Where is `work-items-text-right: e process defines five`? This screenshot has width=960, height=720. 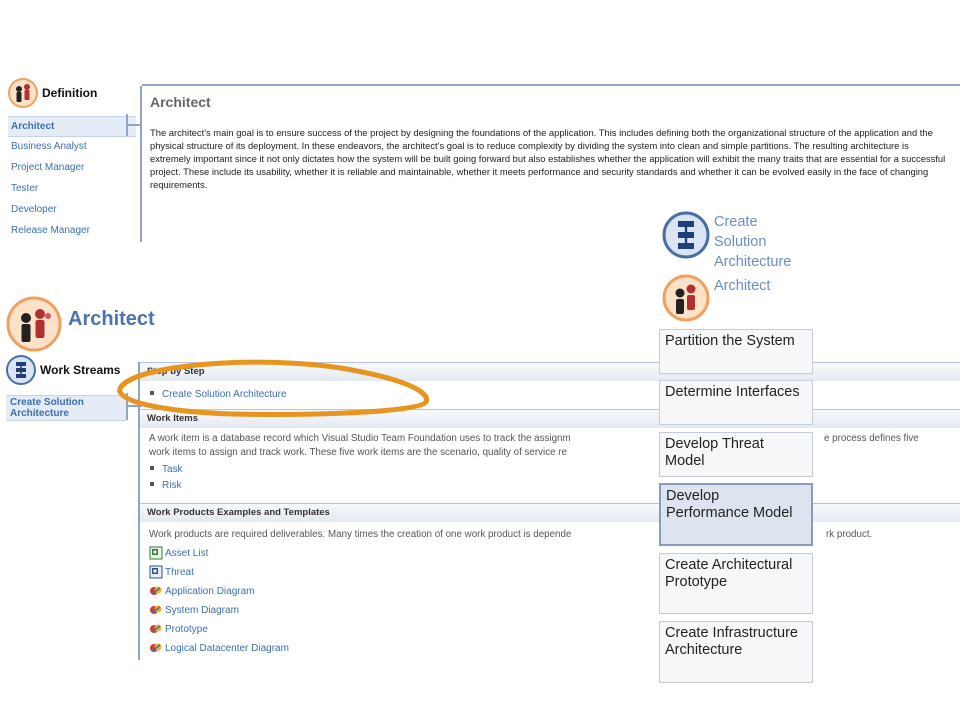 work-items-text-right: e process defines five is located at coordinates (871, 438).